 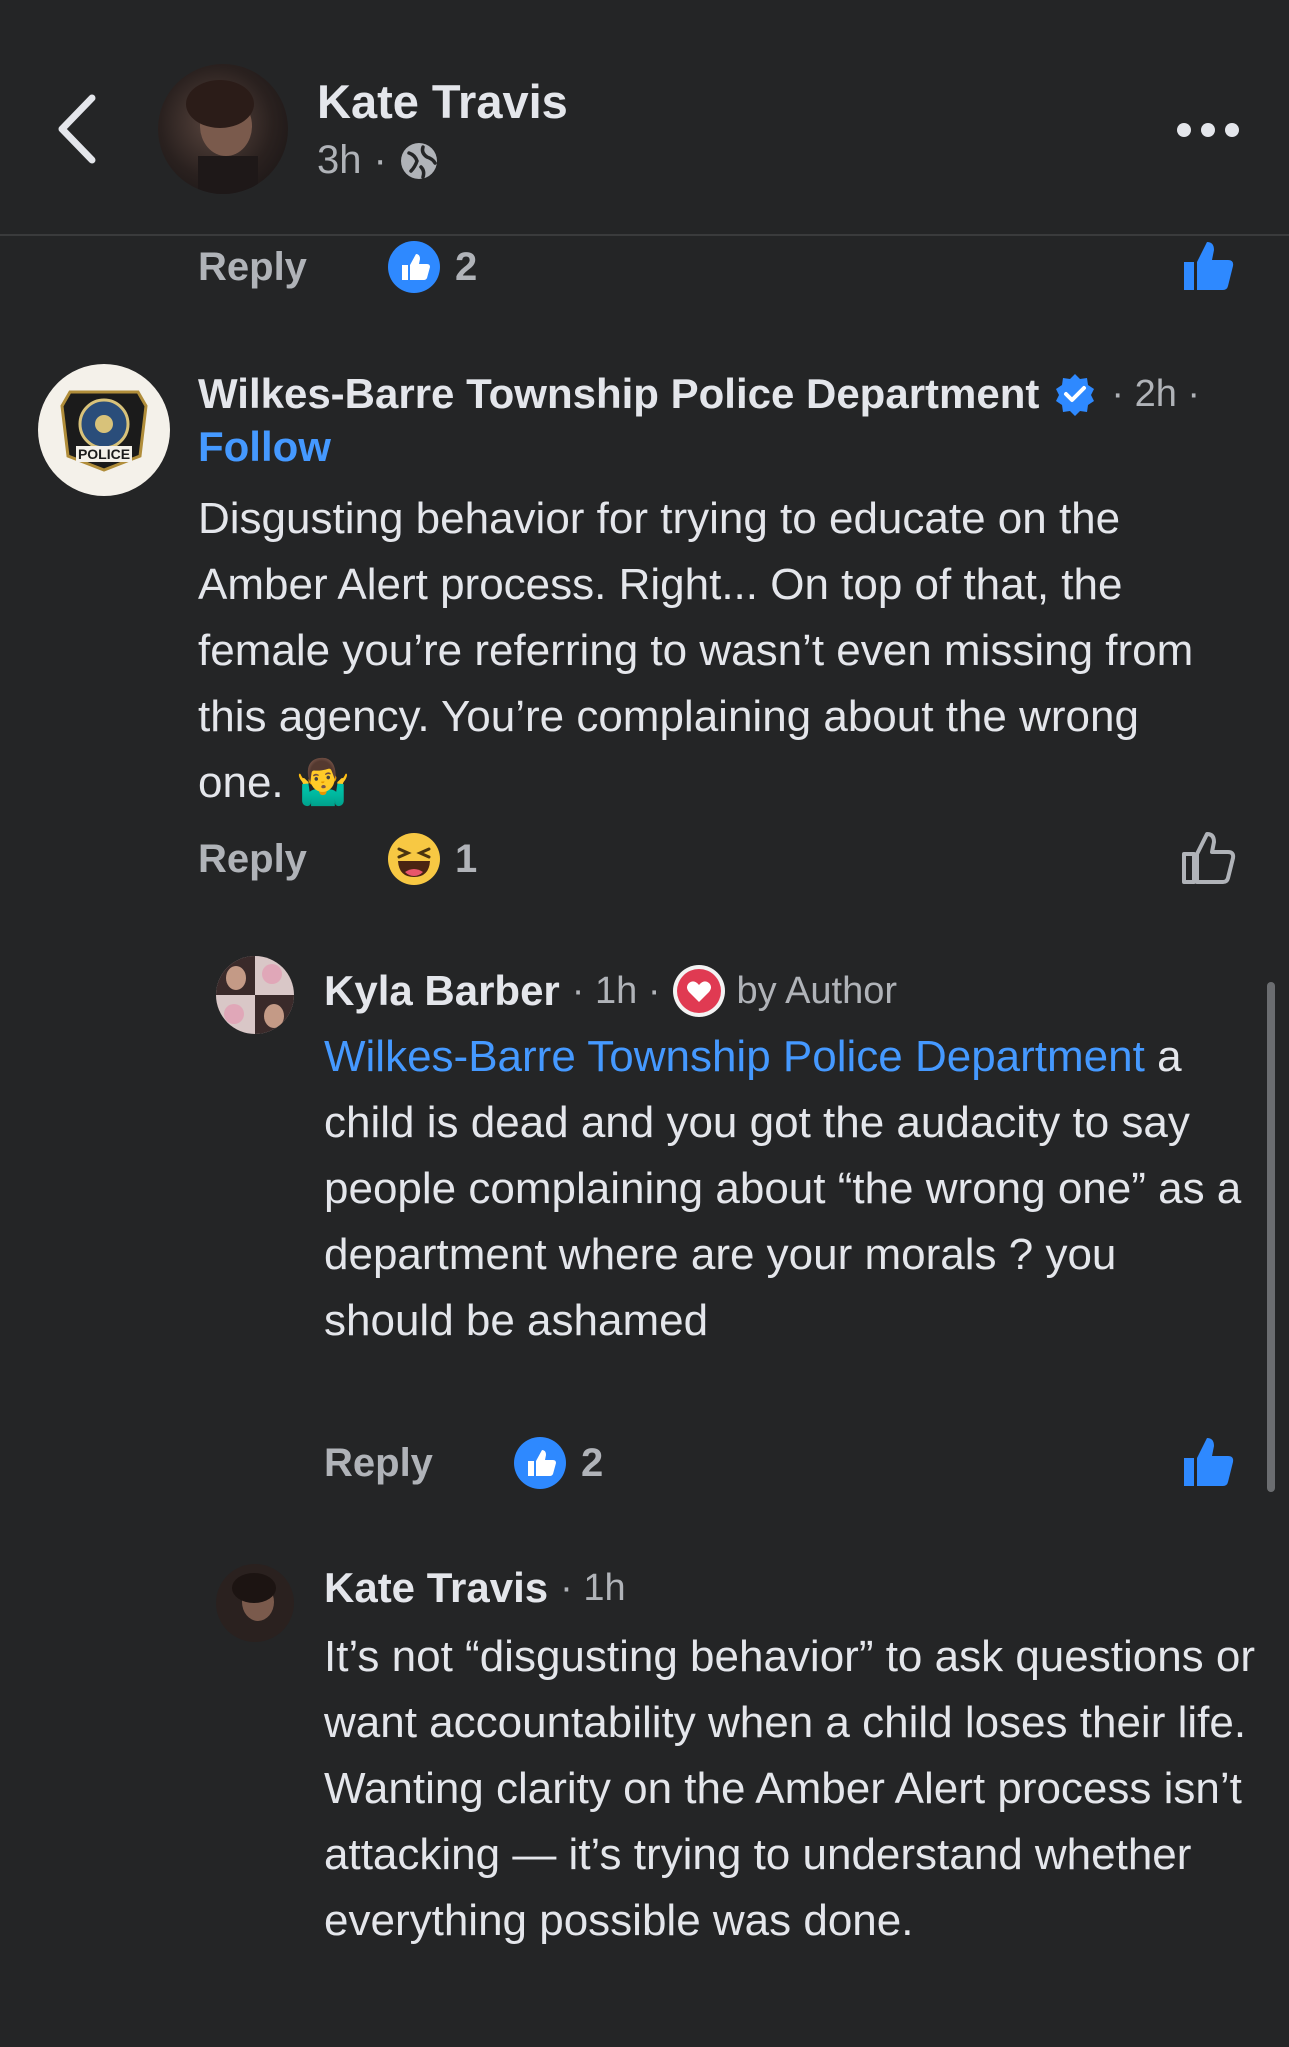 I want to click on reply-author-line: Kyla Barber · 1h · by Author, so click(x=610, y=991).